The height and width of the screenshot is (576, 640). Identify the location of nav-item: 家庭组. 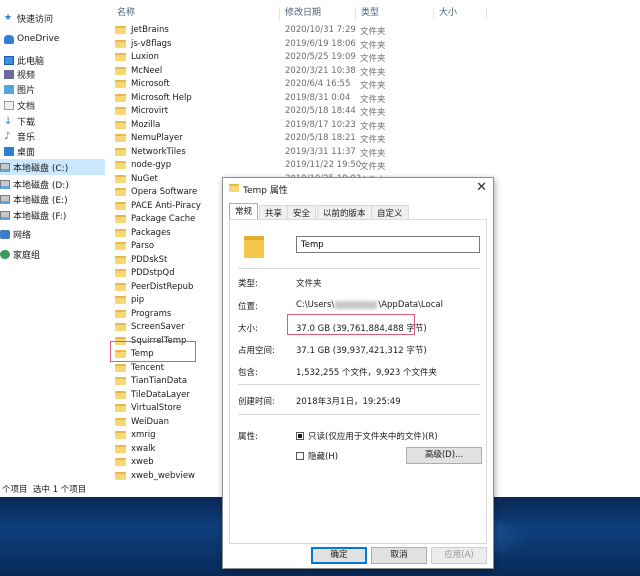
(52, 254).